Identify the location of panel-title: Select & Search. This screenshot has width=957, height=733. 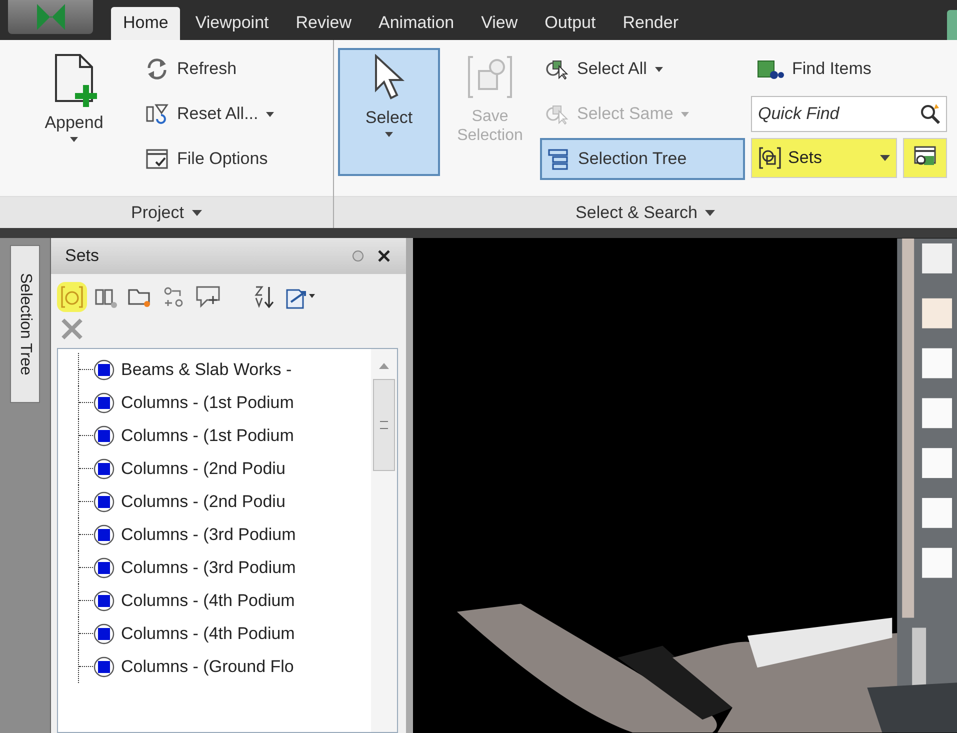
(645, 212).